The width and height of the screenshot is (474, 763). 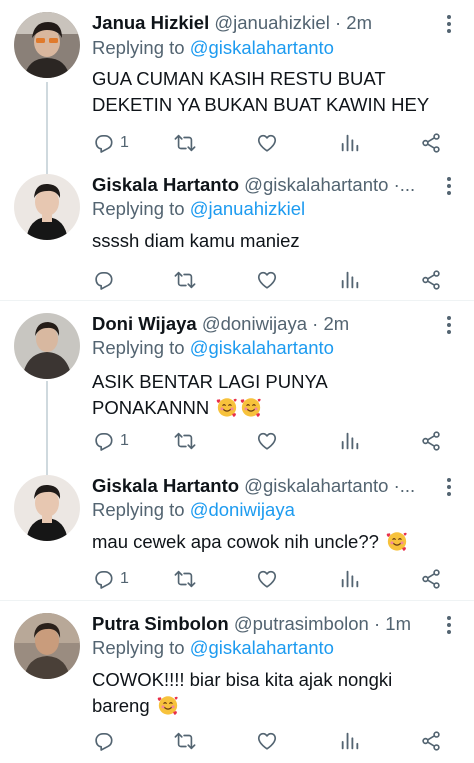 I want to click on share-icon, so click(x=431, y=280).